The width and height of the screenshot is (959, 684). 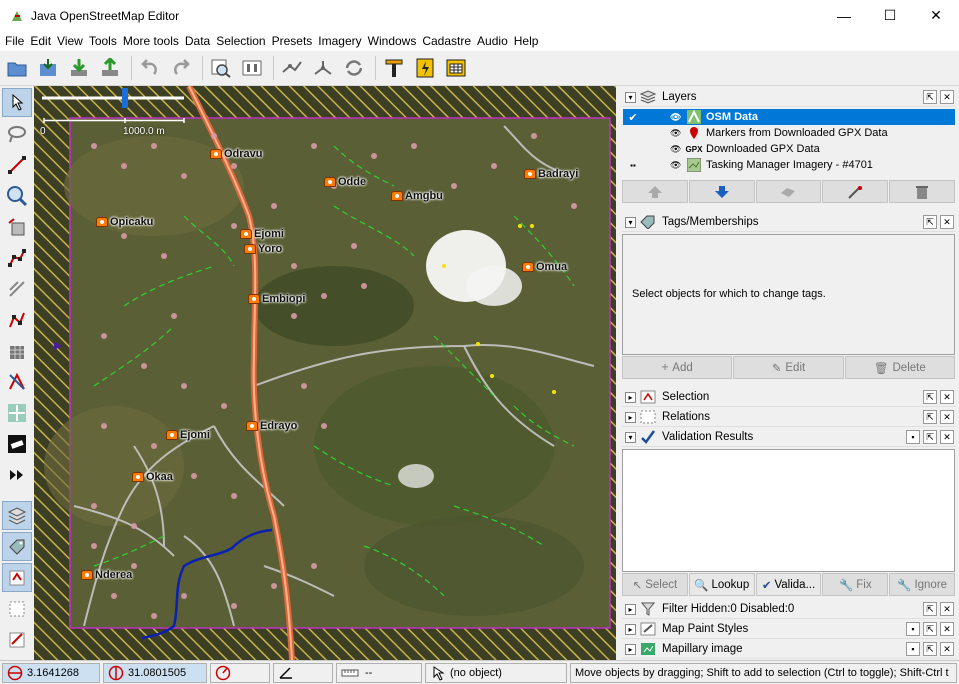 What do you see at coordinates (152, 477) in the screenshot?
I see `place-marker: Okaa` at bounding box center [152, 477].